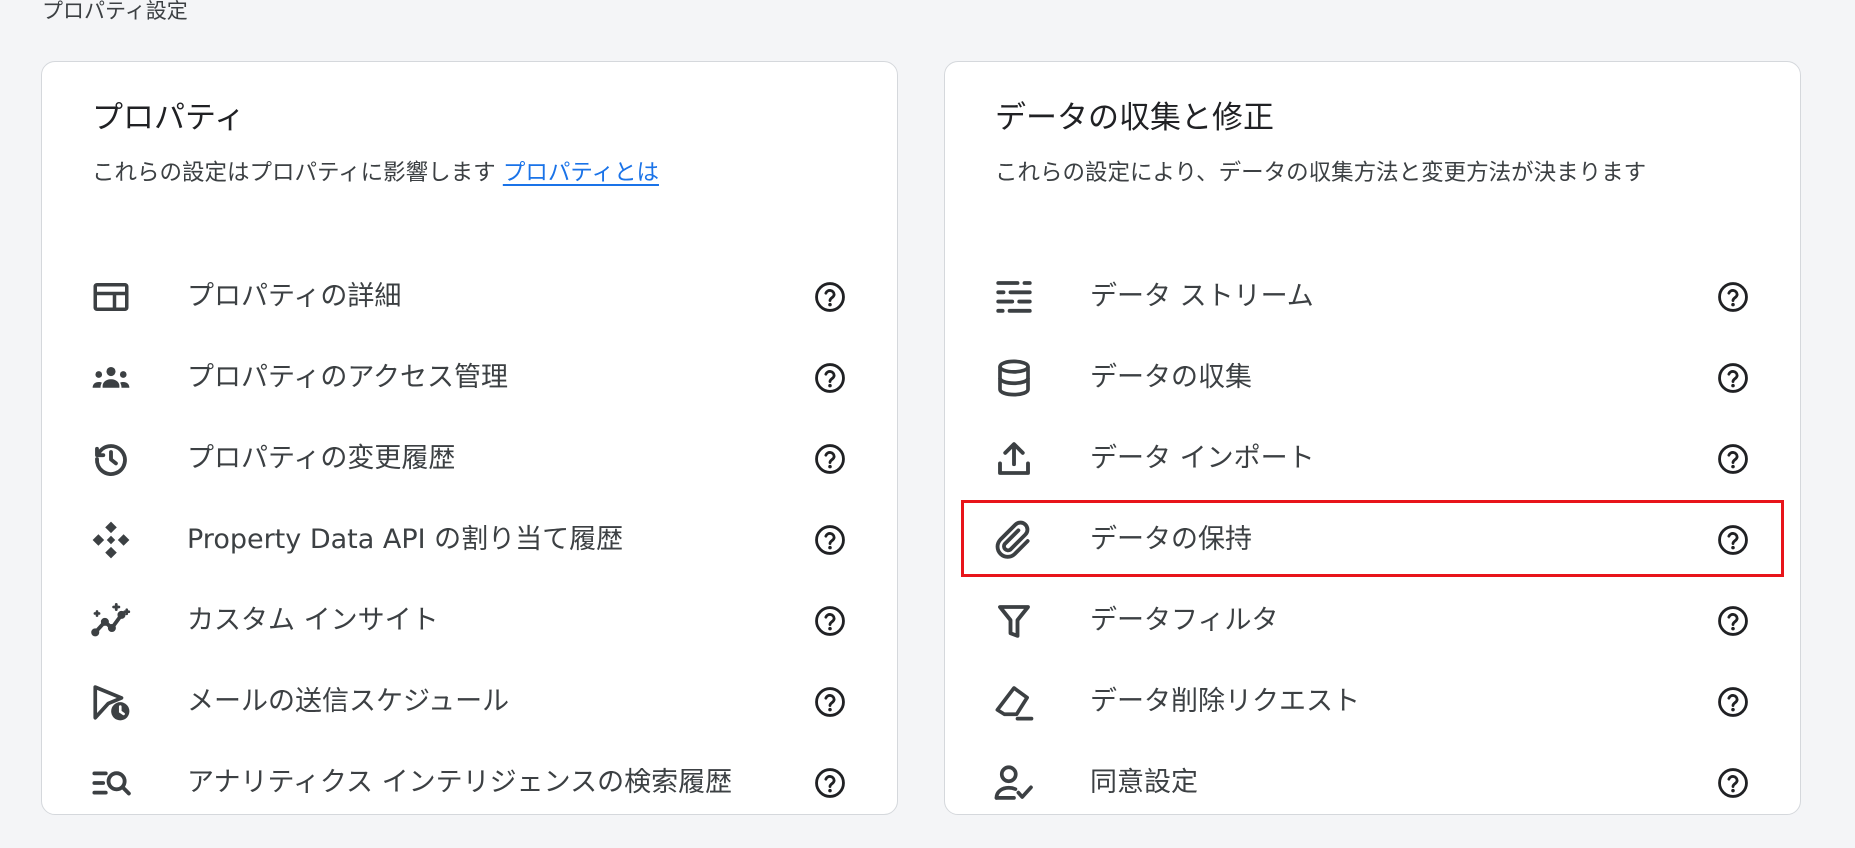 This screenshot has width=1855, height=848. What do you see at coordinates (348, 701) in the screenshot?
I see `email-schedule-label: メールの送信スケジュール` at bounding box center [348, 701].